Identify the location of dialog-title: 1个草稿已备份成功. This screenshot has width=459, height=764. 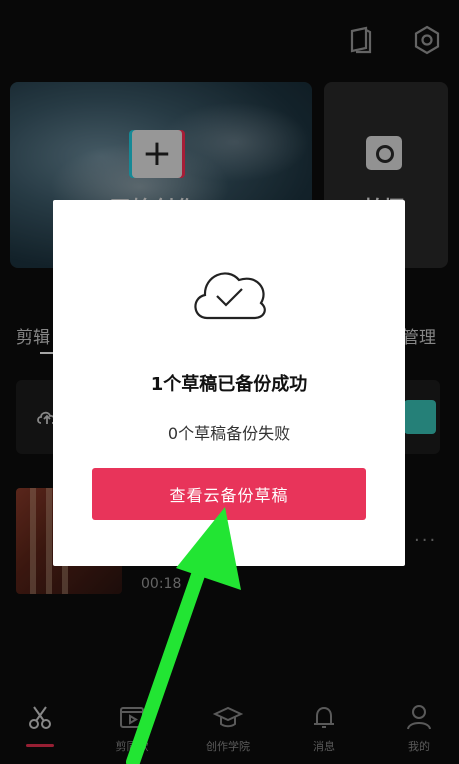
(229, 384).